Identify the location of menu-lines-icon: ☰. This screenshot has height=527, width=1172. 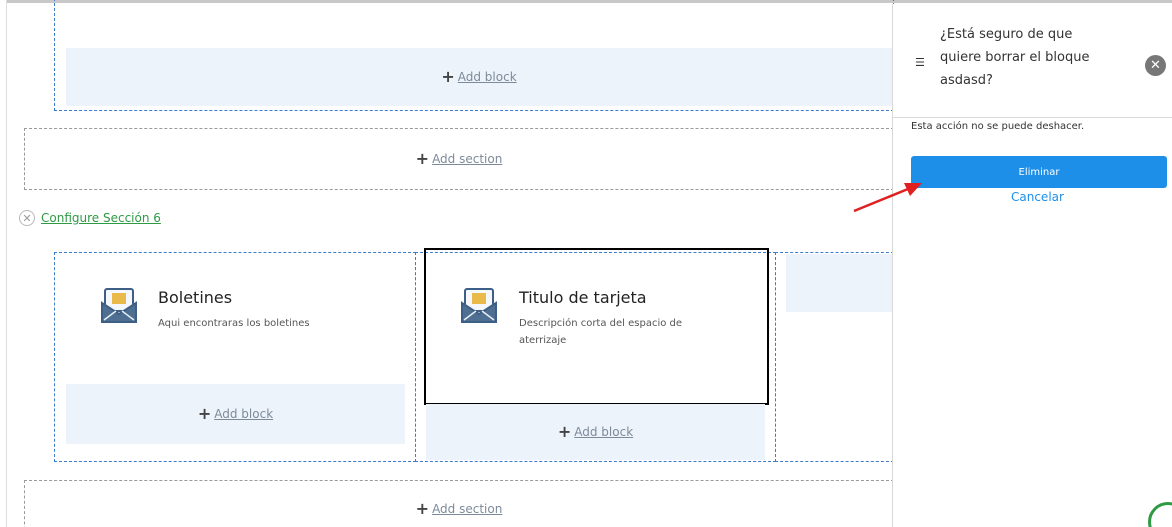
(920, 62).